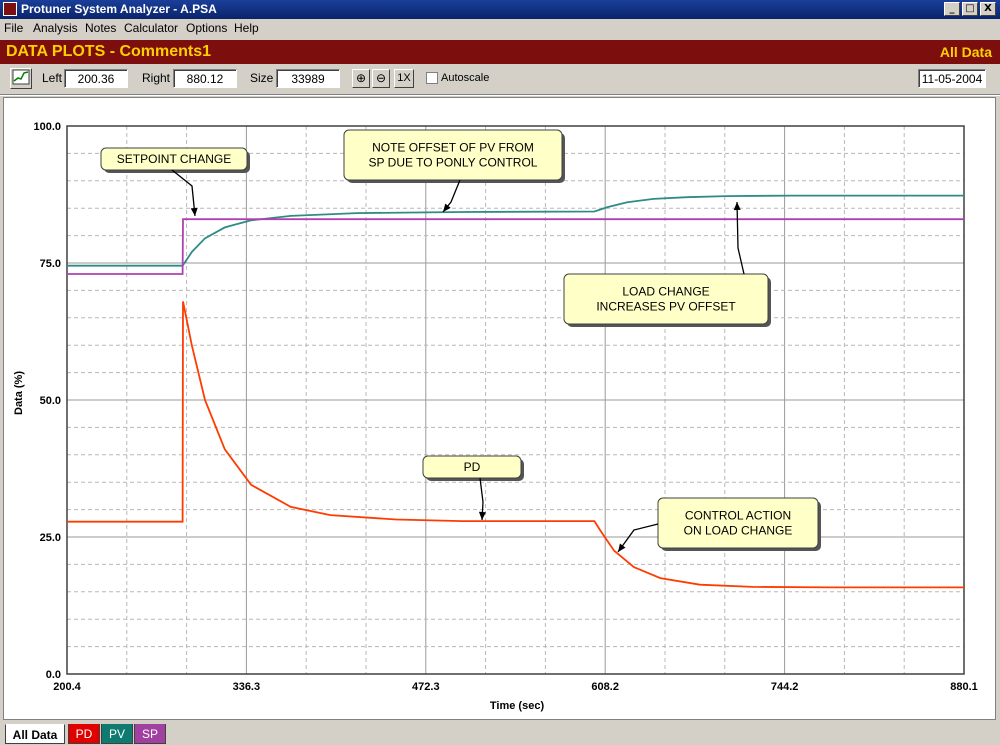 The image size is (1000, 745). I want to click on annotation-callout: LOAD CHANGEINCREASES PV OFFSET, so click(667, 264).